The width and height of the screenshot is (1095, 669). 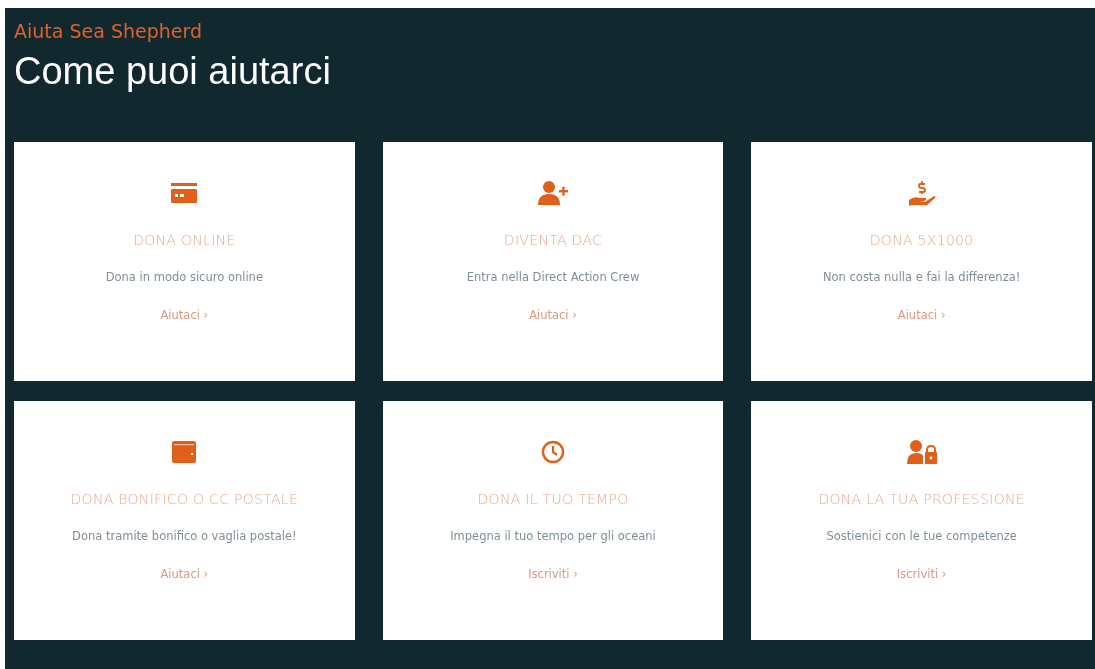 What do you see at coordinates (184, 240) in the screenshot?
I see `card-title: DONA ONLINE` at bounding box center [184, 240].